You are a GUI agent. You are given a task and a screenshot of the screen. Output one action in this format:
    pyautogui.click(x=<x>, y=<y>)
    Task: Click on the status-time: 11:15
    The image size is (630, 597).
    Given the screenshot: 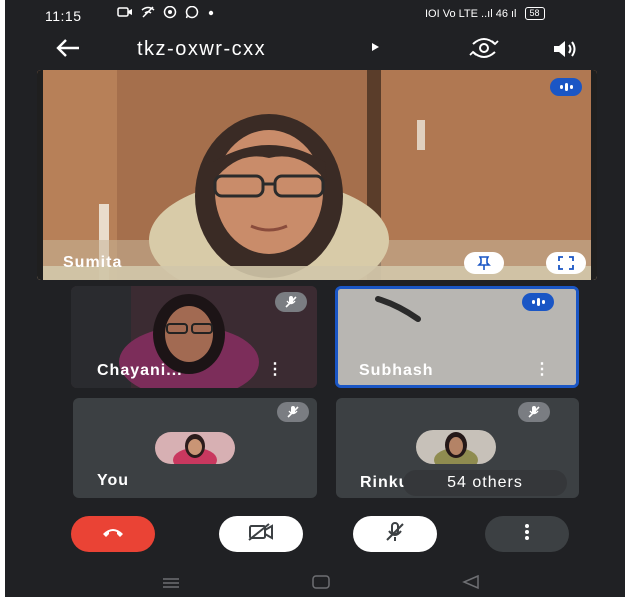 What is the action you would take?
    pyautogui.click(x=63, y=16)
    